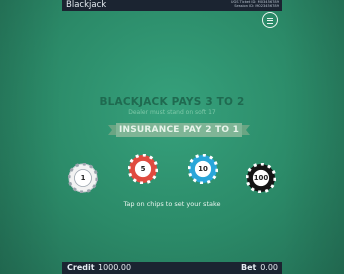 This screenshot has width=344, height=274. I want to click on game-title: Blackjack, so click(86, 5).